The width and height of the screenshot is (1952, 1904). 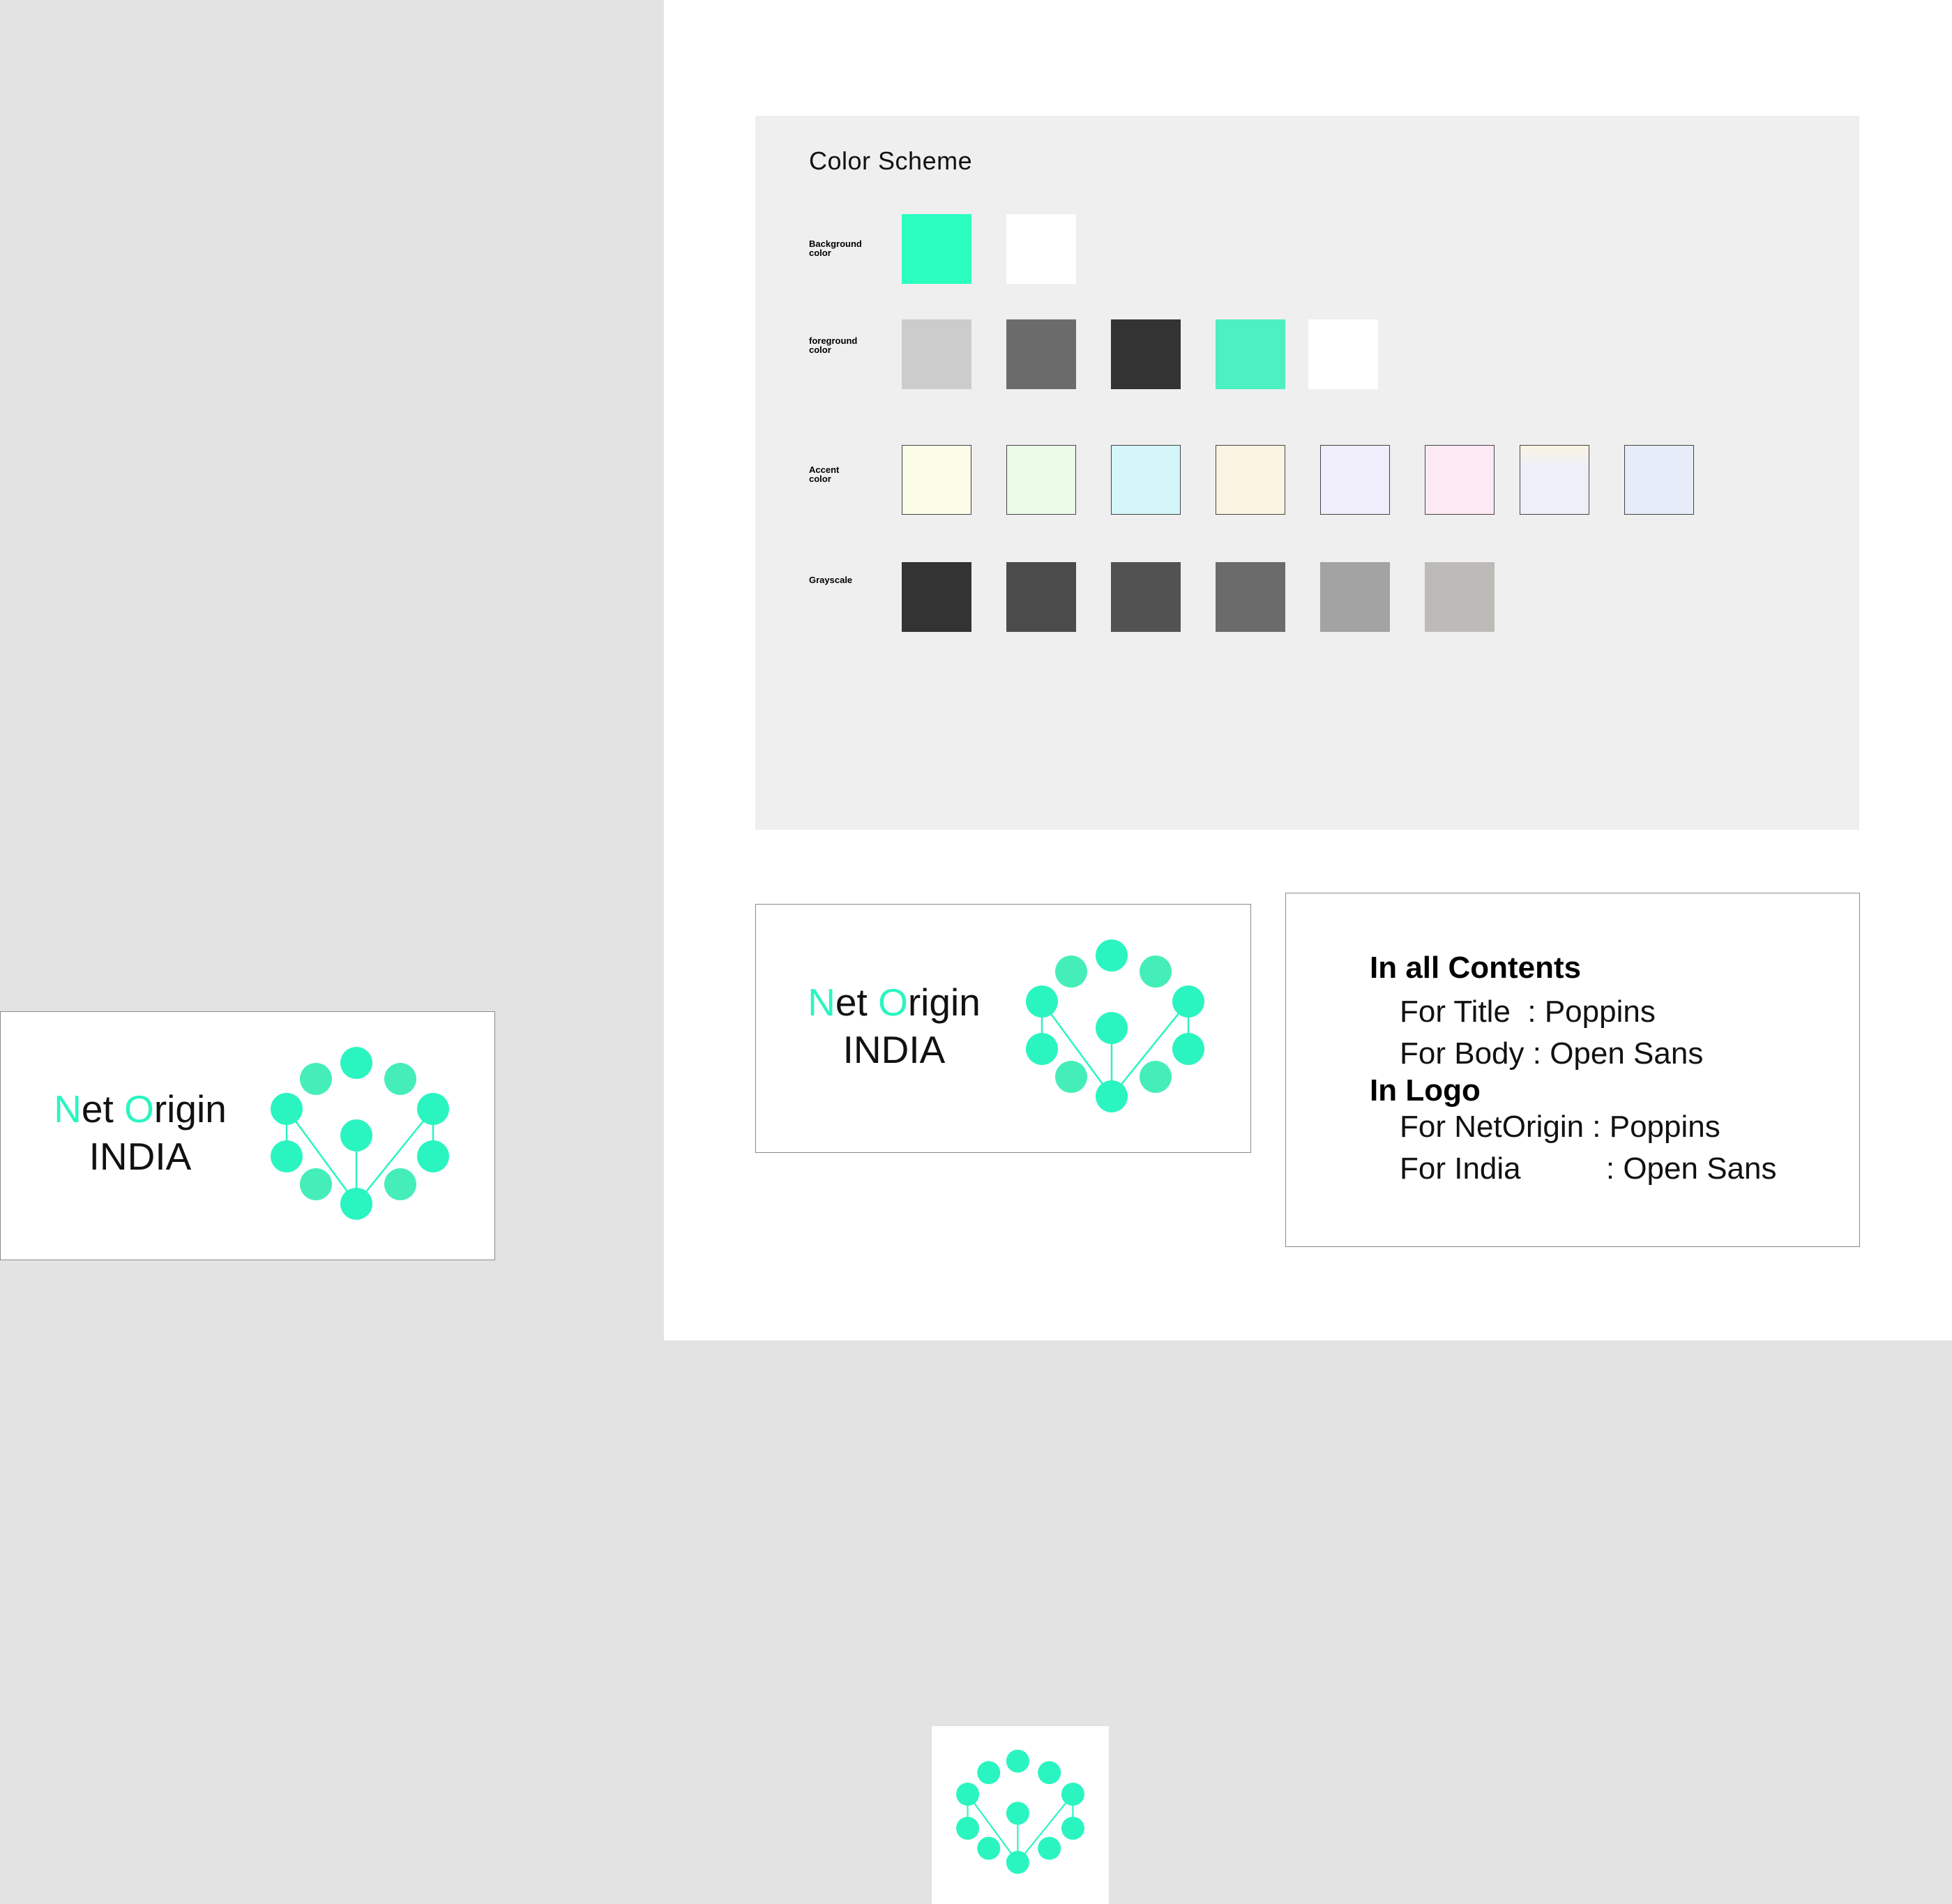 I want to click on grayscale-label: Grayscale, so click(x=844, y=579).